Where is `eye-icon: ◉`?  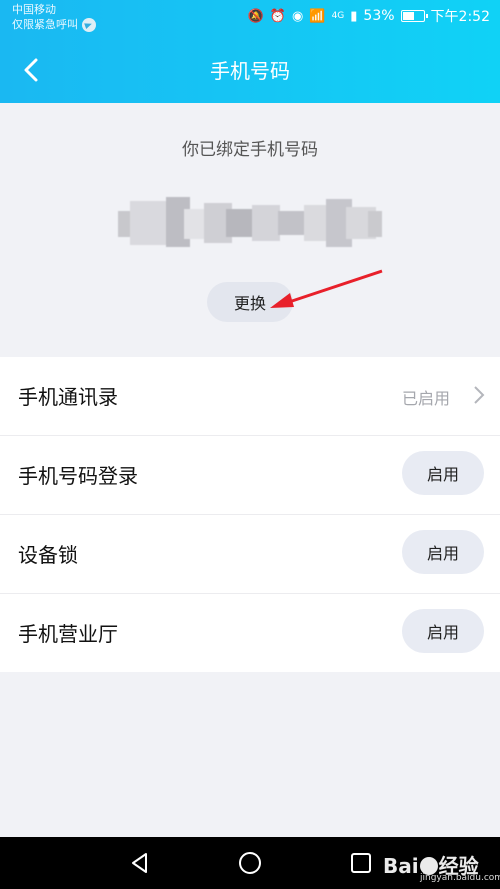 eye-icon: ◉ is located at coordinates (298, 16).